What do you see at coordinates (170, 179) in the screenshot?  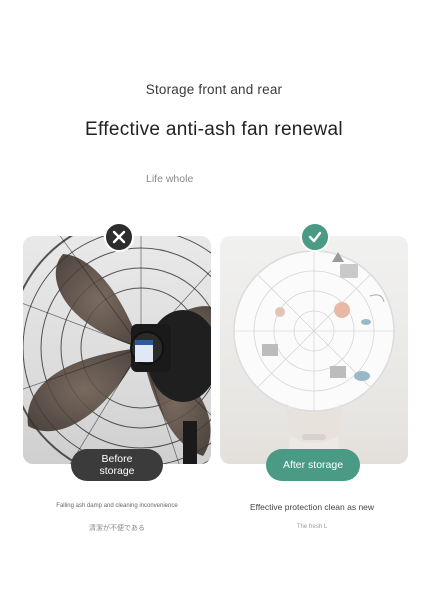 I see `tagline: Life whole` at bounding box center [170, 179].